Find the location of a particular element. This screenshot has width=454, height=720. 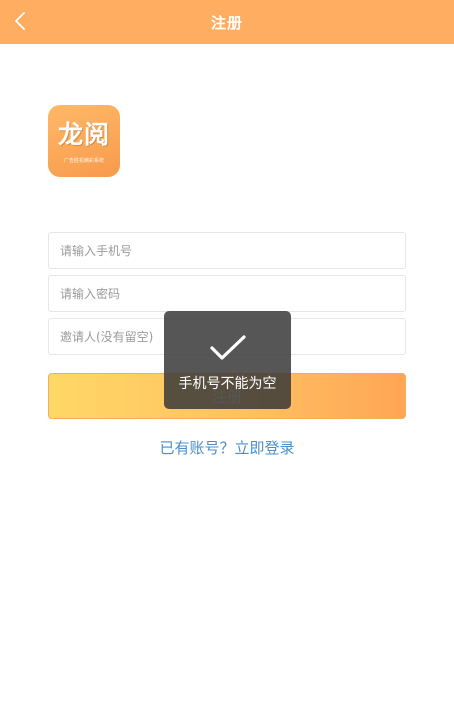

header-bar: 注册 is located at coordinates (227, 22).